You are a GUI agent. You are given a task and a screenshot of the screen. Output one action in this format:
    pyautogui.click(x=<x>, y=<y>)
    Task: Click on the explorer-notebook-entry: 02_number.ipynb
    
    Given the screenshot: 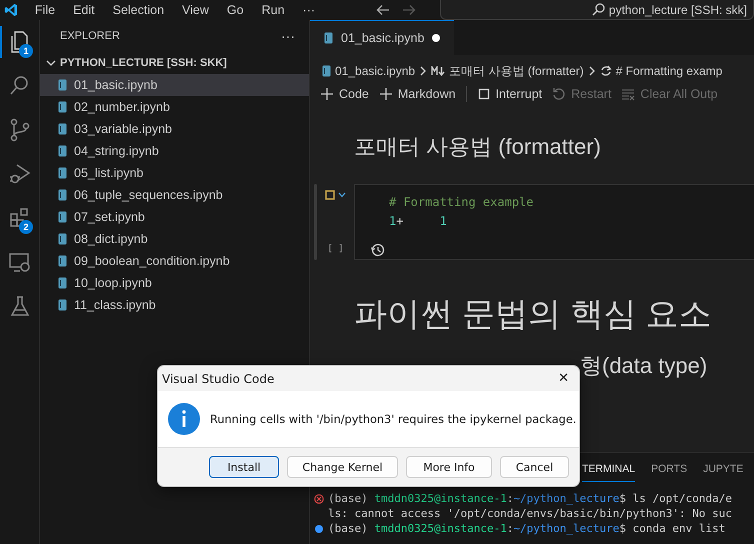 What is the action you would take?
    pyautogui.click(x=174, y=107)
    